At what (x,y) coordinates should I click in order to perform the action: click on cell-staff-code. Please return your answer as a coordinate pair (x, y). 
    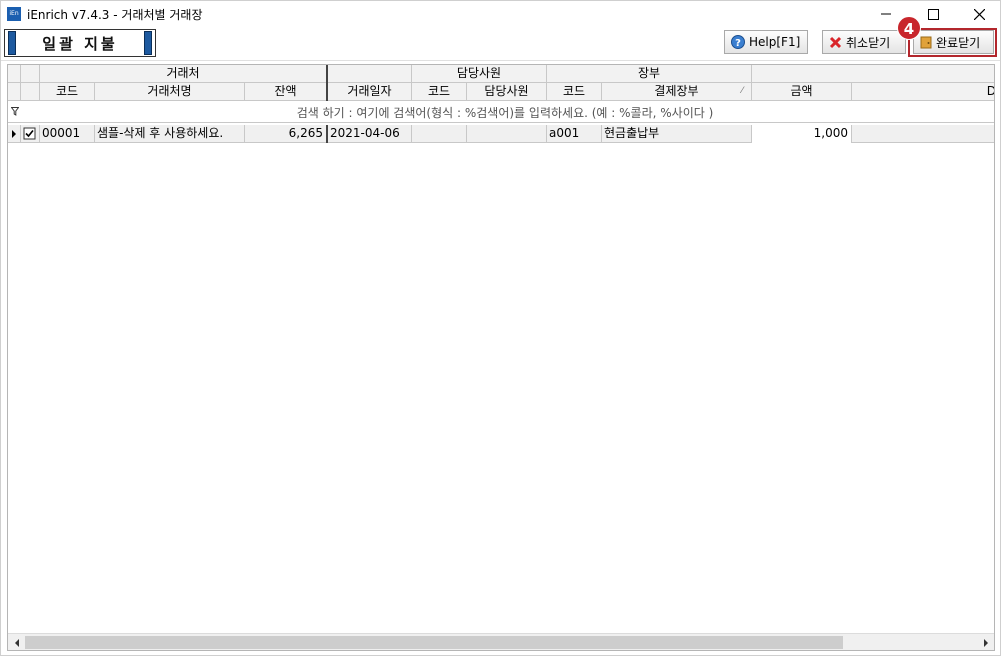
    Looking at the image, I should click on (439, 134).